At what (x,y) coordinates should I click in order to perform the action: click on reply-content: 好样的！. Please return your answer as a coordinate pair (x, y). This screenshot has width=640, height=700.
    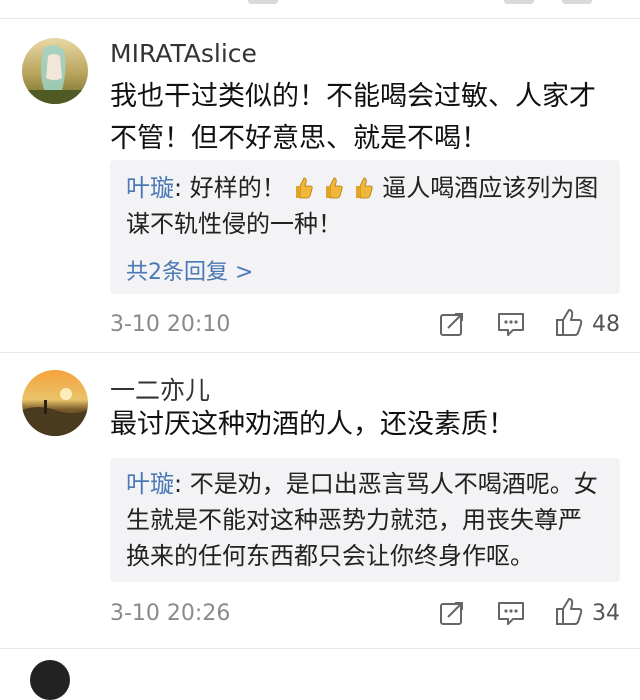
    Looking at the image, I should click on (237, 188).